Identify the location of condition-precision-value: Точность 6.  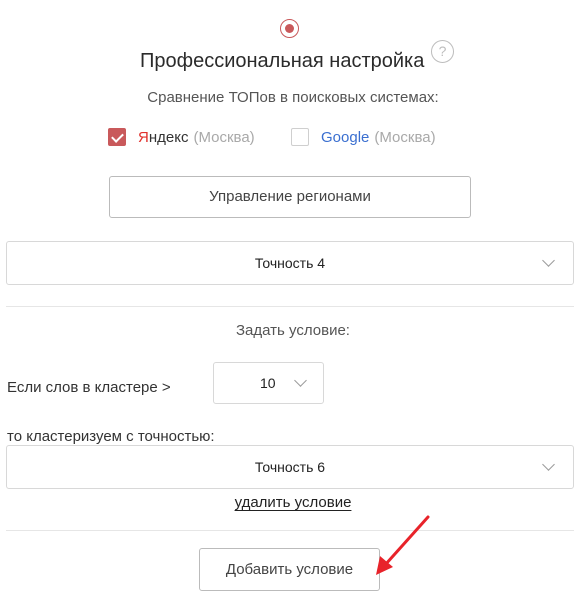
(290, 467).